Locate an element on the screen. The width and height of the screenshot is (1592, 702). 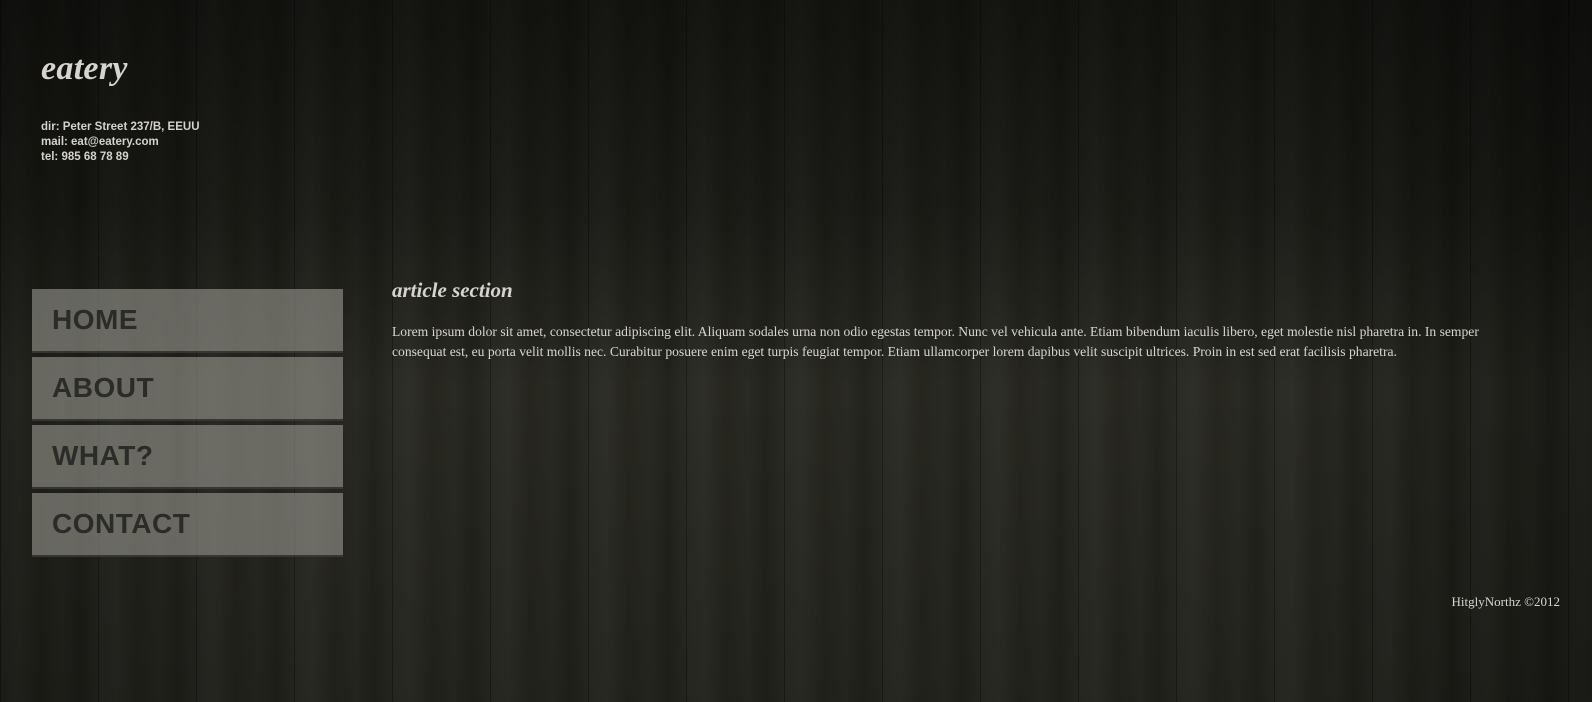
nav-item-contact: CONTACT is located at coordinates (187, 525).